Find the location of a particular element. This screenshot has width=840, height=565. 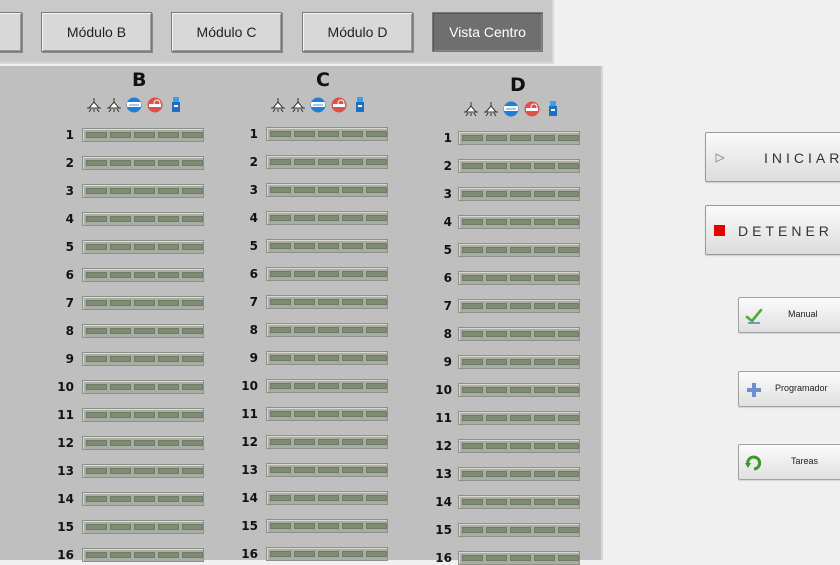

tab-vista-centro: Vista Centro is located at coordinates (487, 32).